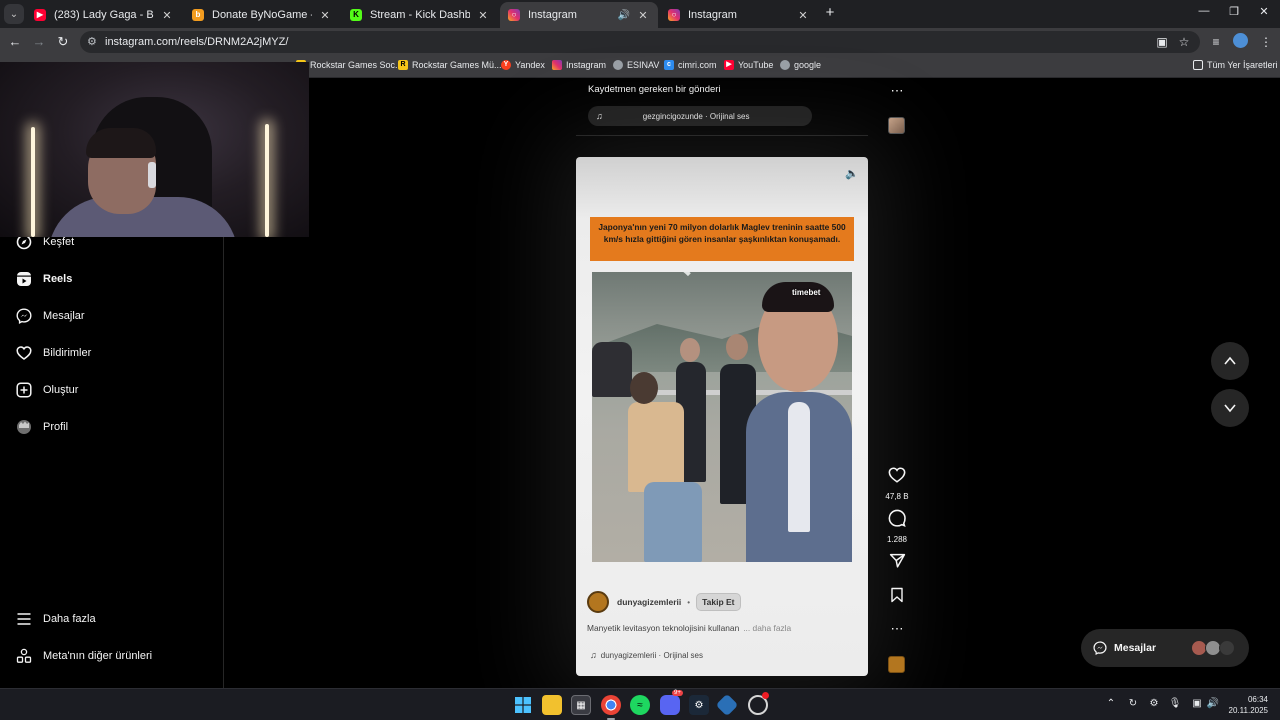 This screenshot has width=1280, height=720. I want to click on bookmark-item: google, so click(800, 65).